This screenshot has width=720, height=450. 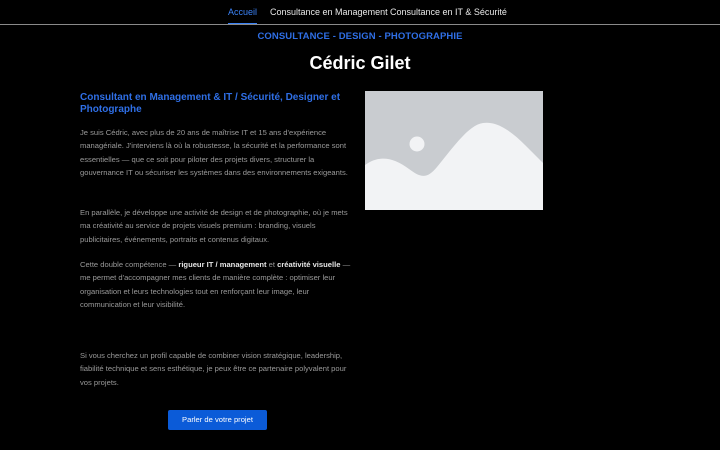 I want to click on image-placeholder-icon, so click(x=454, y=150).